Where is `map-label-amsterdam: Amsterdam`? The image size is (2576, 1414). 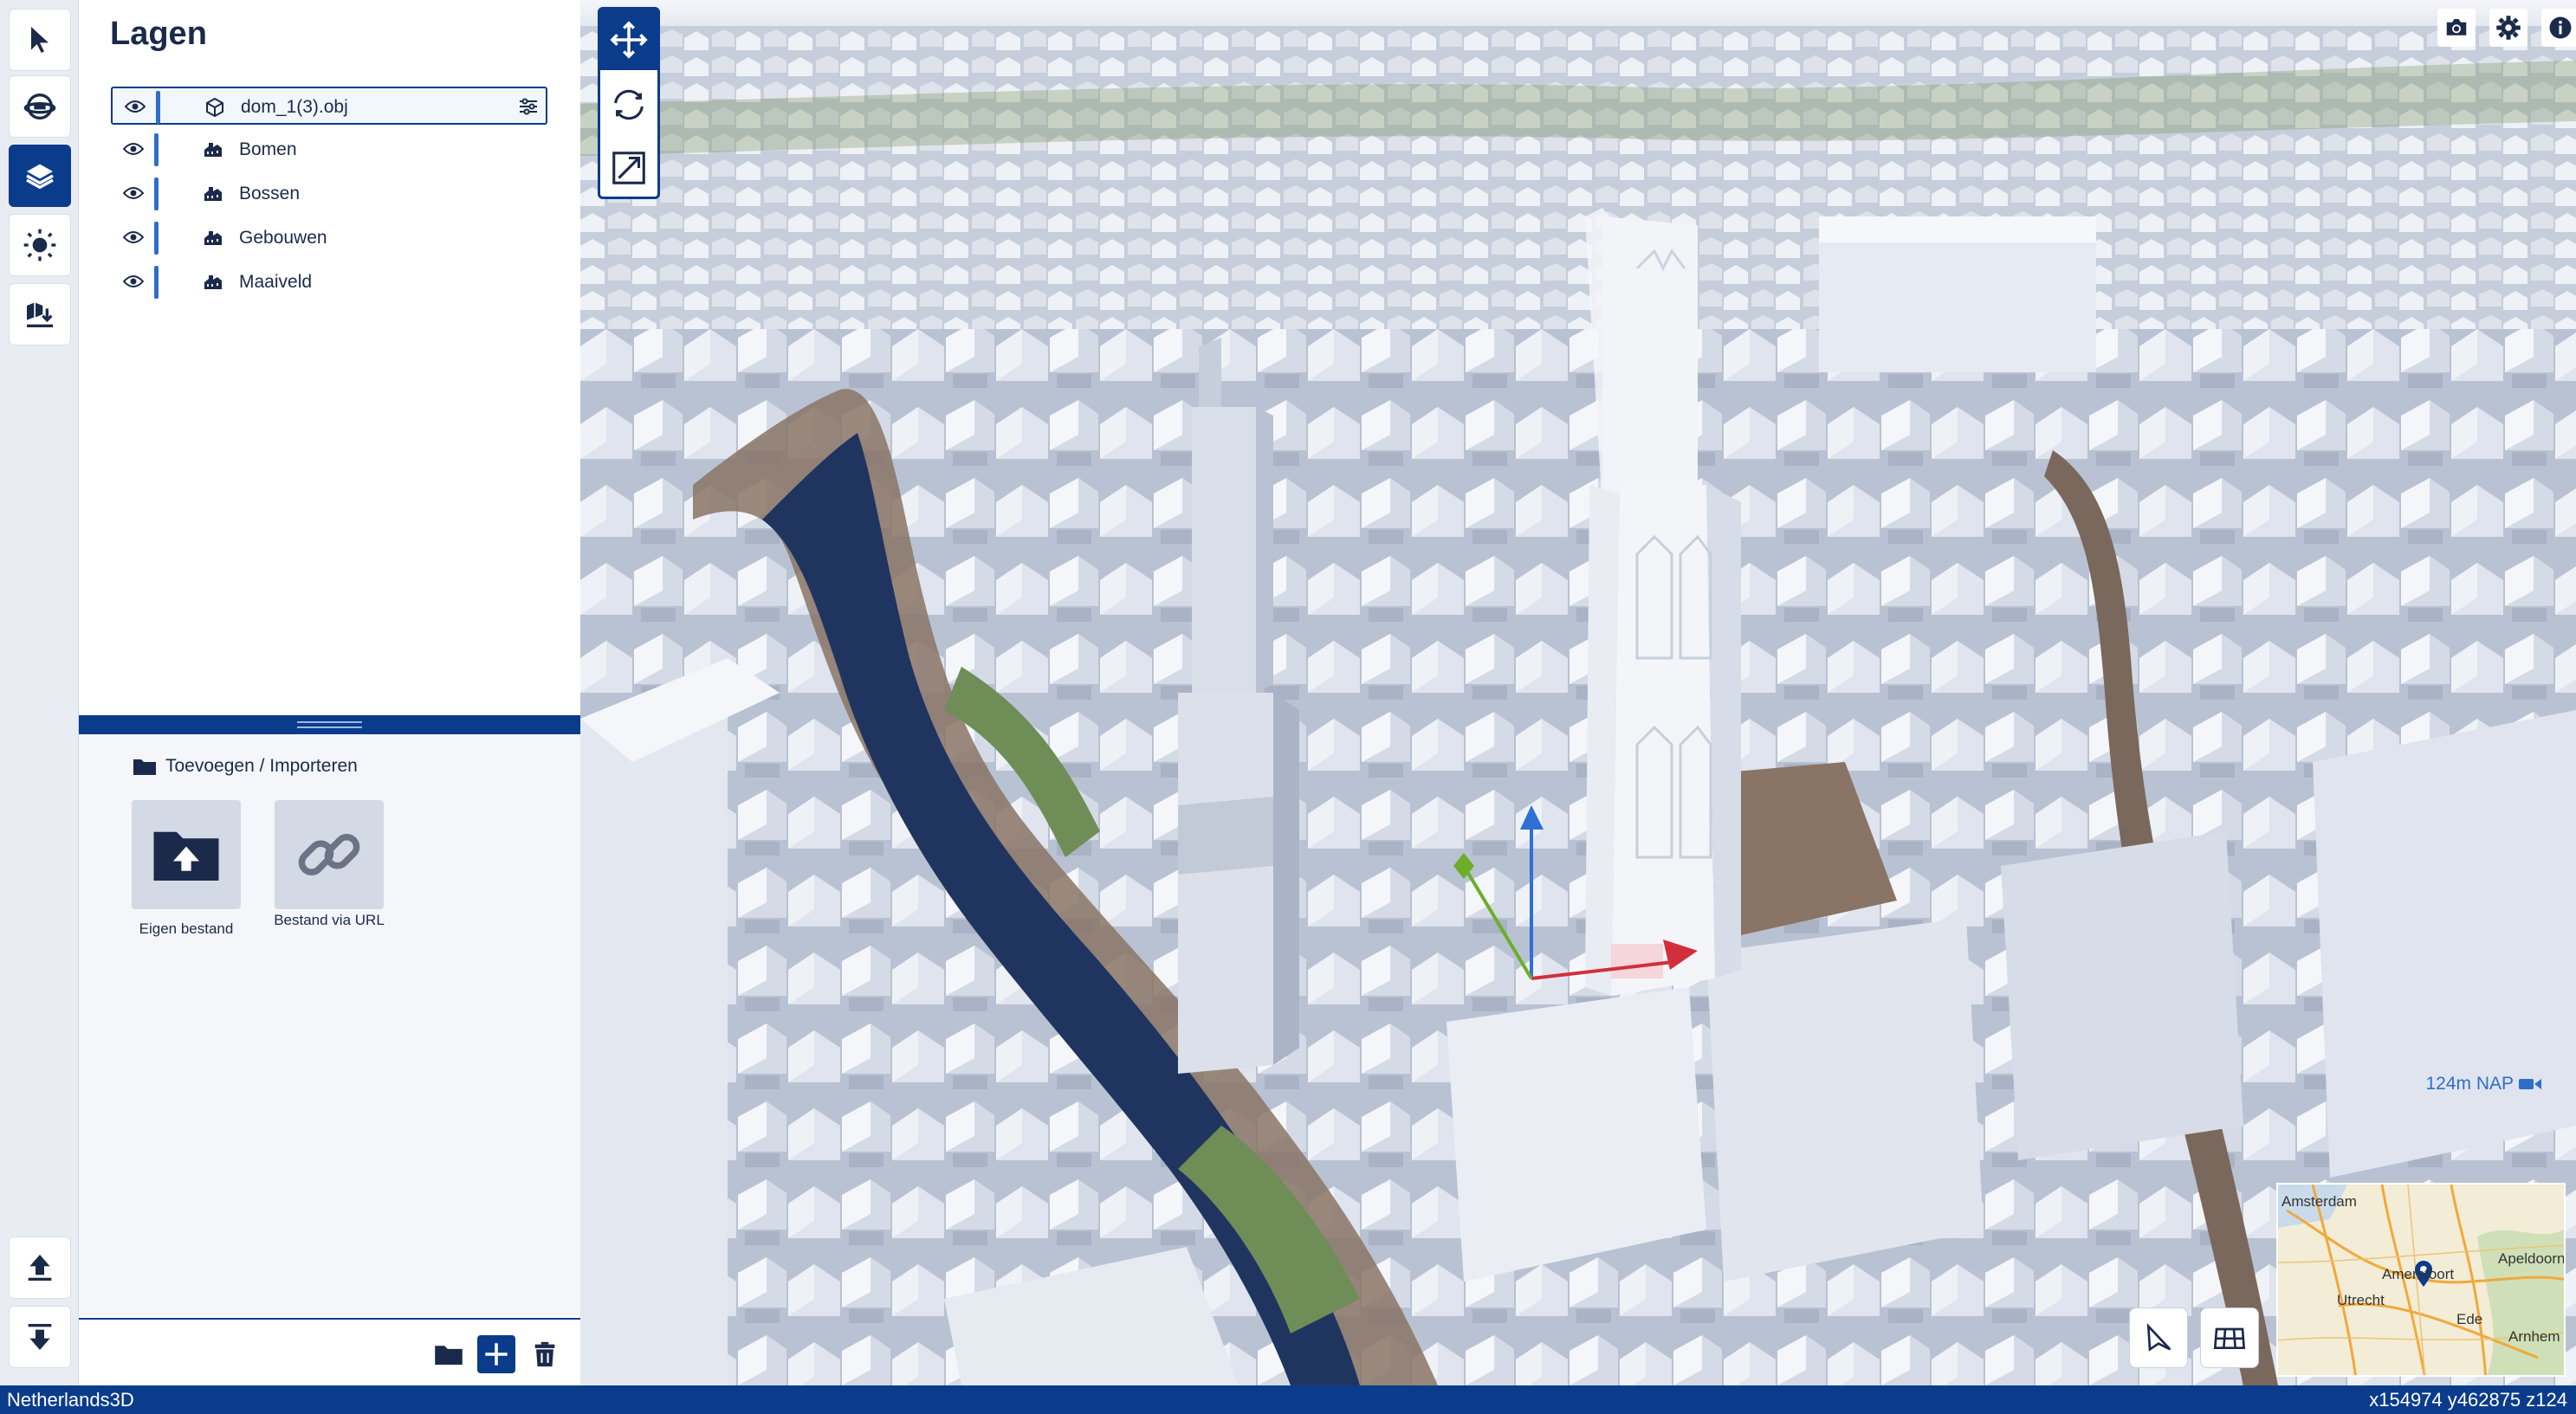
map-label-amsterdam: Amsterdam is located at coordinates (2319, 1201).